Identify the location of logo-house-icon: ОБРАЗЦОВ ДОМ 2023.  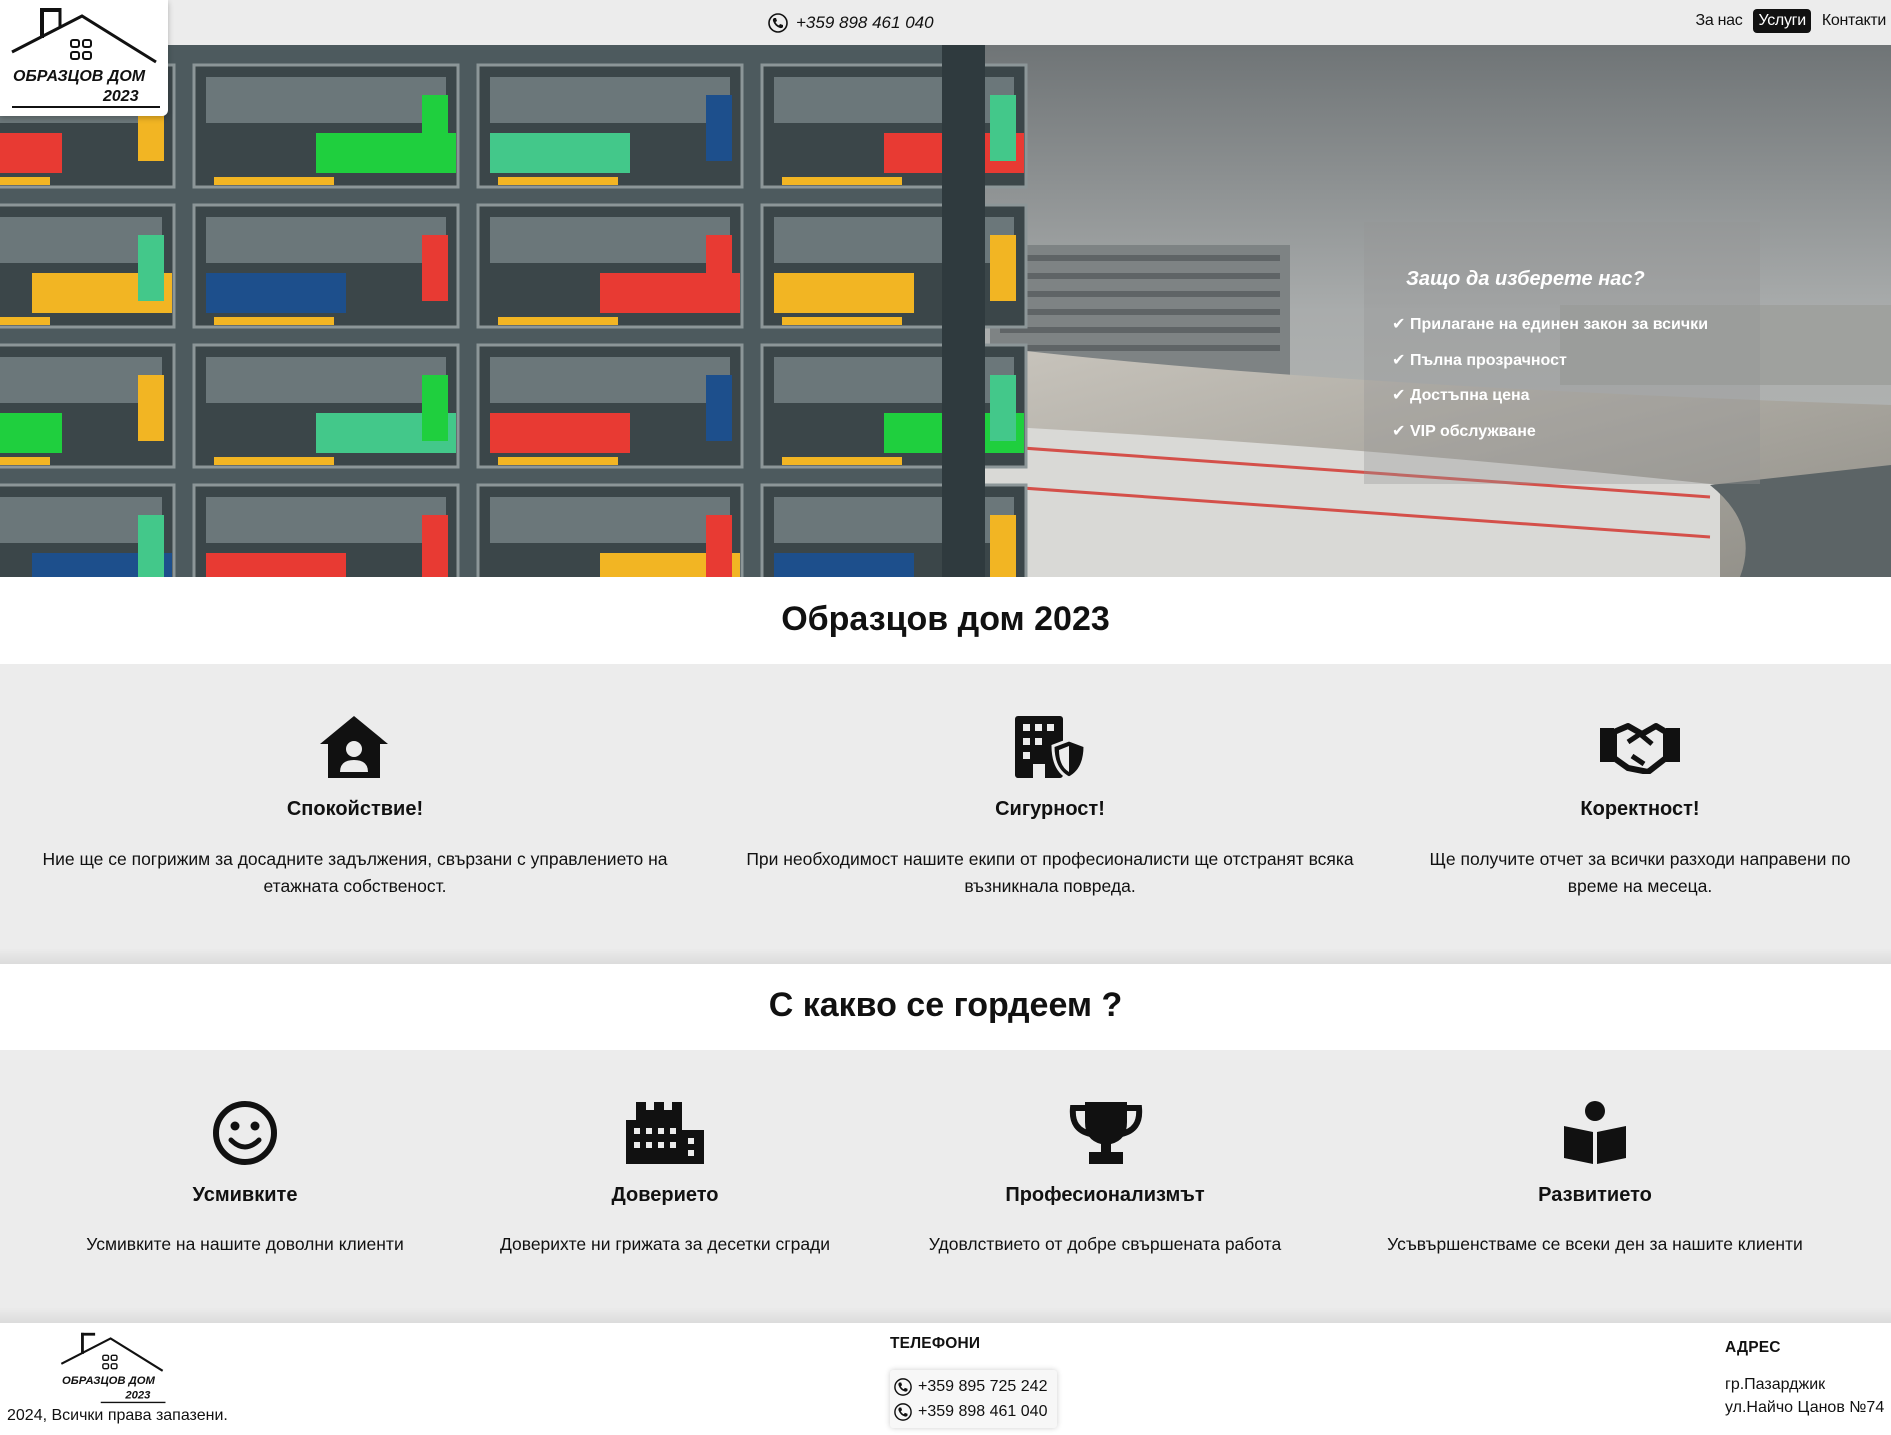
(85, 58).